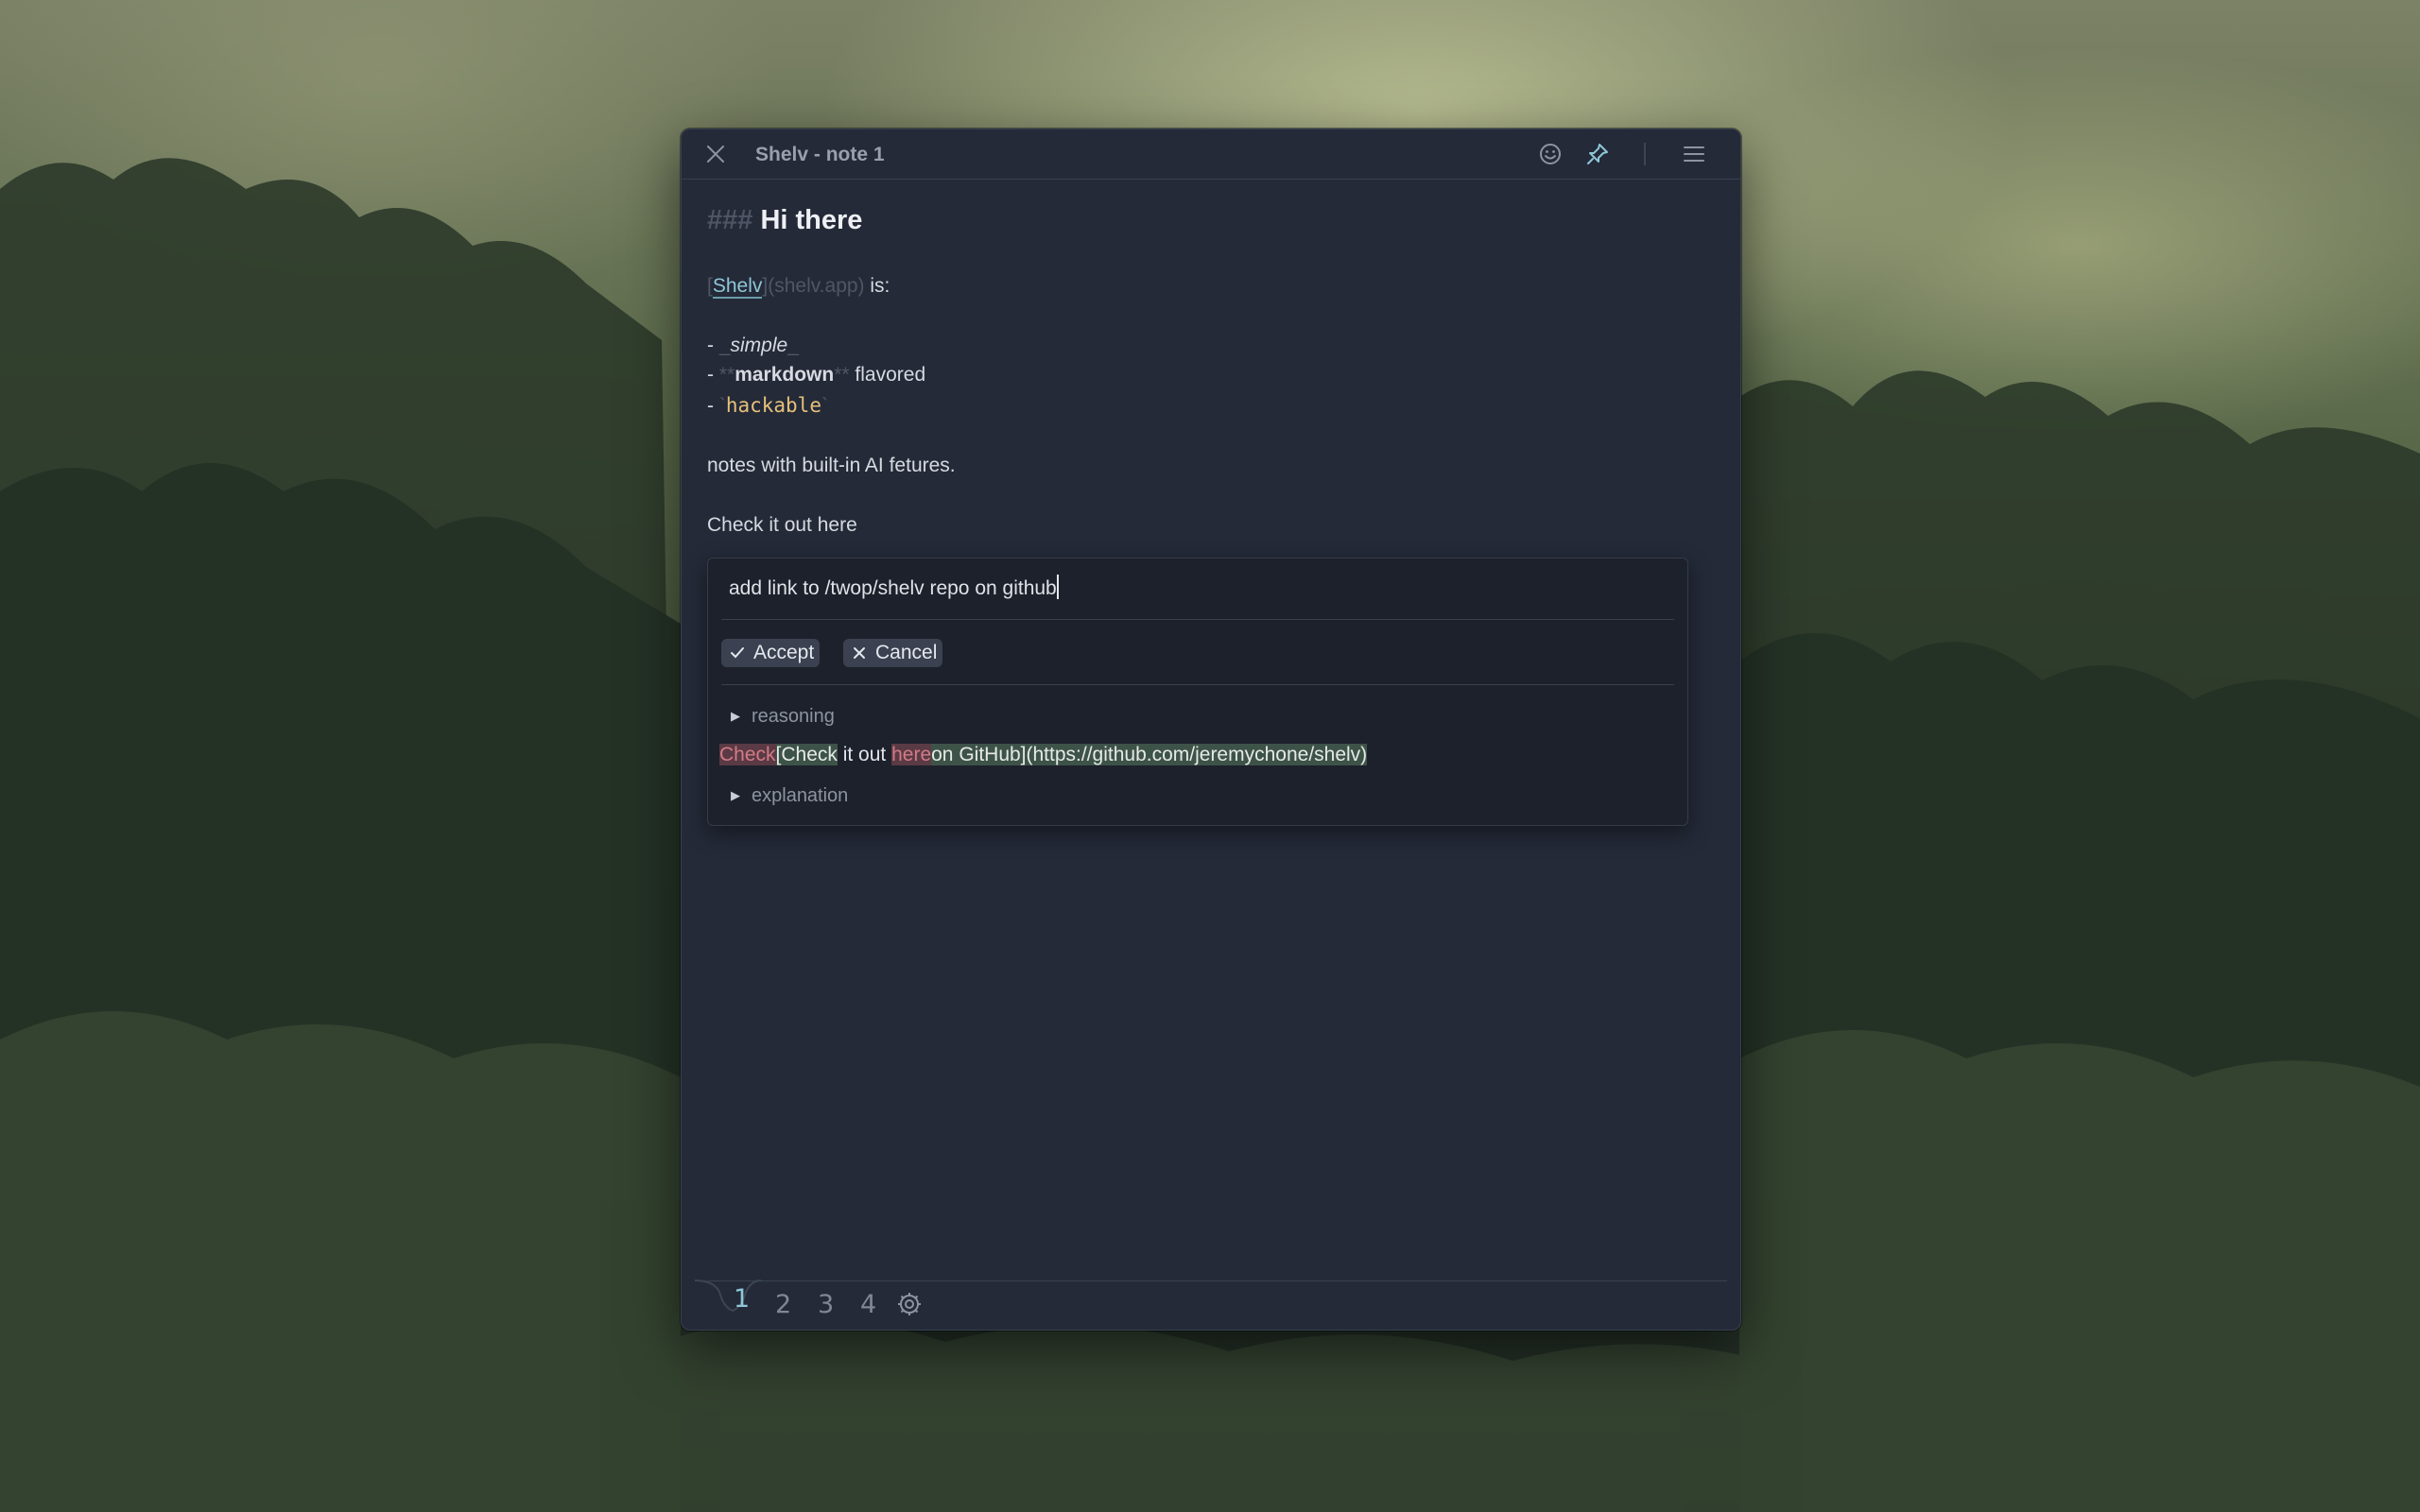 This screenshot has width=2420, height=1512. What do you see at coordinates (747, 754) in the screenshot?
I see `diff-deleted: Check` at bounding box center [747, 754].